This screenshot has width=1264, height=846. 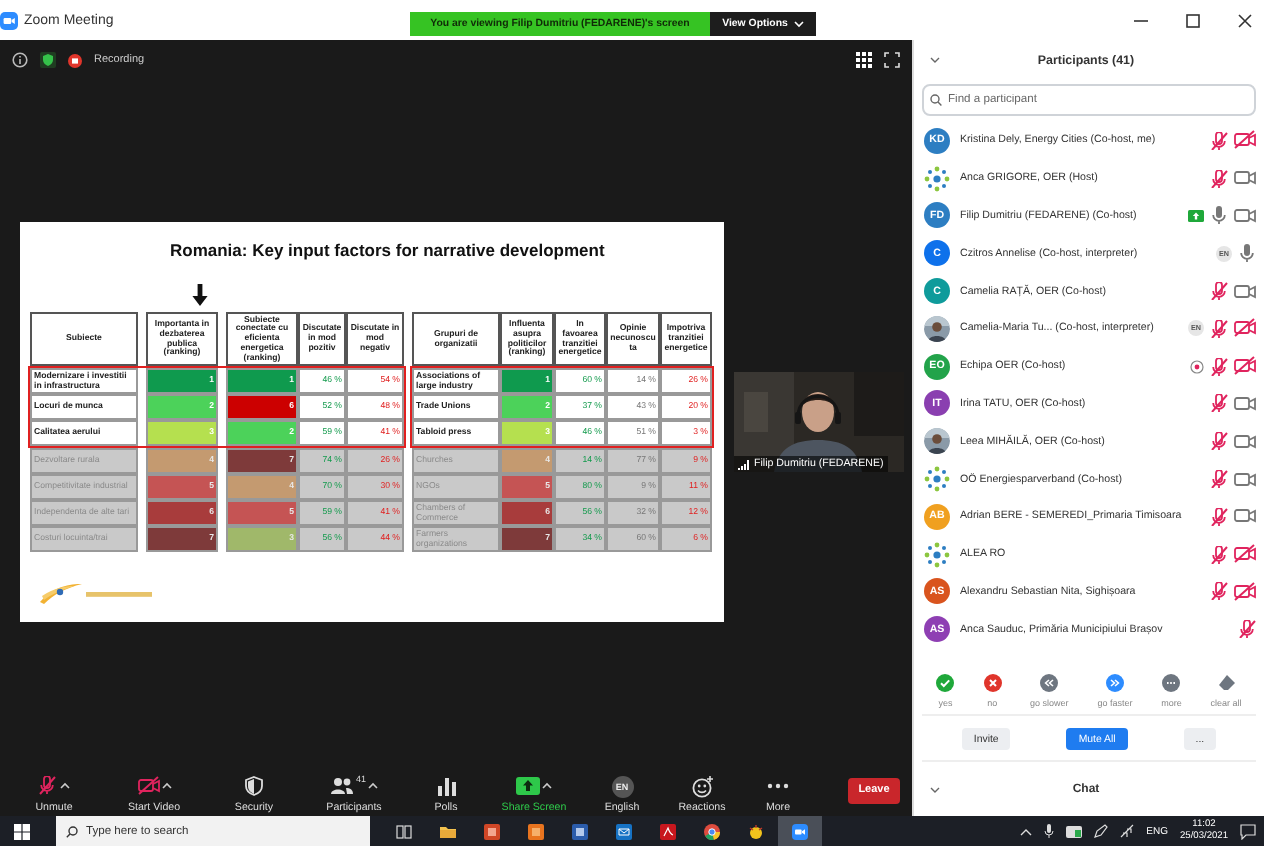 I want to click on pdf-icon, so click(x=668, y=831).